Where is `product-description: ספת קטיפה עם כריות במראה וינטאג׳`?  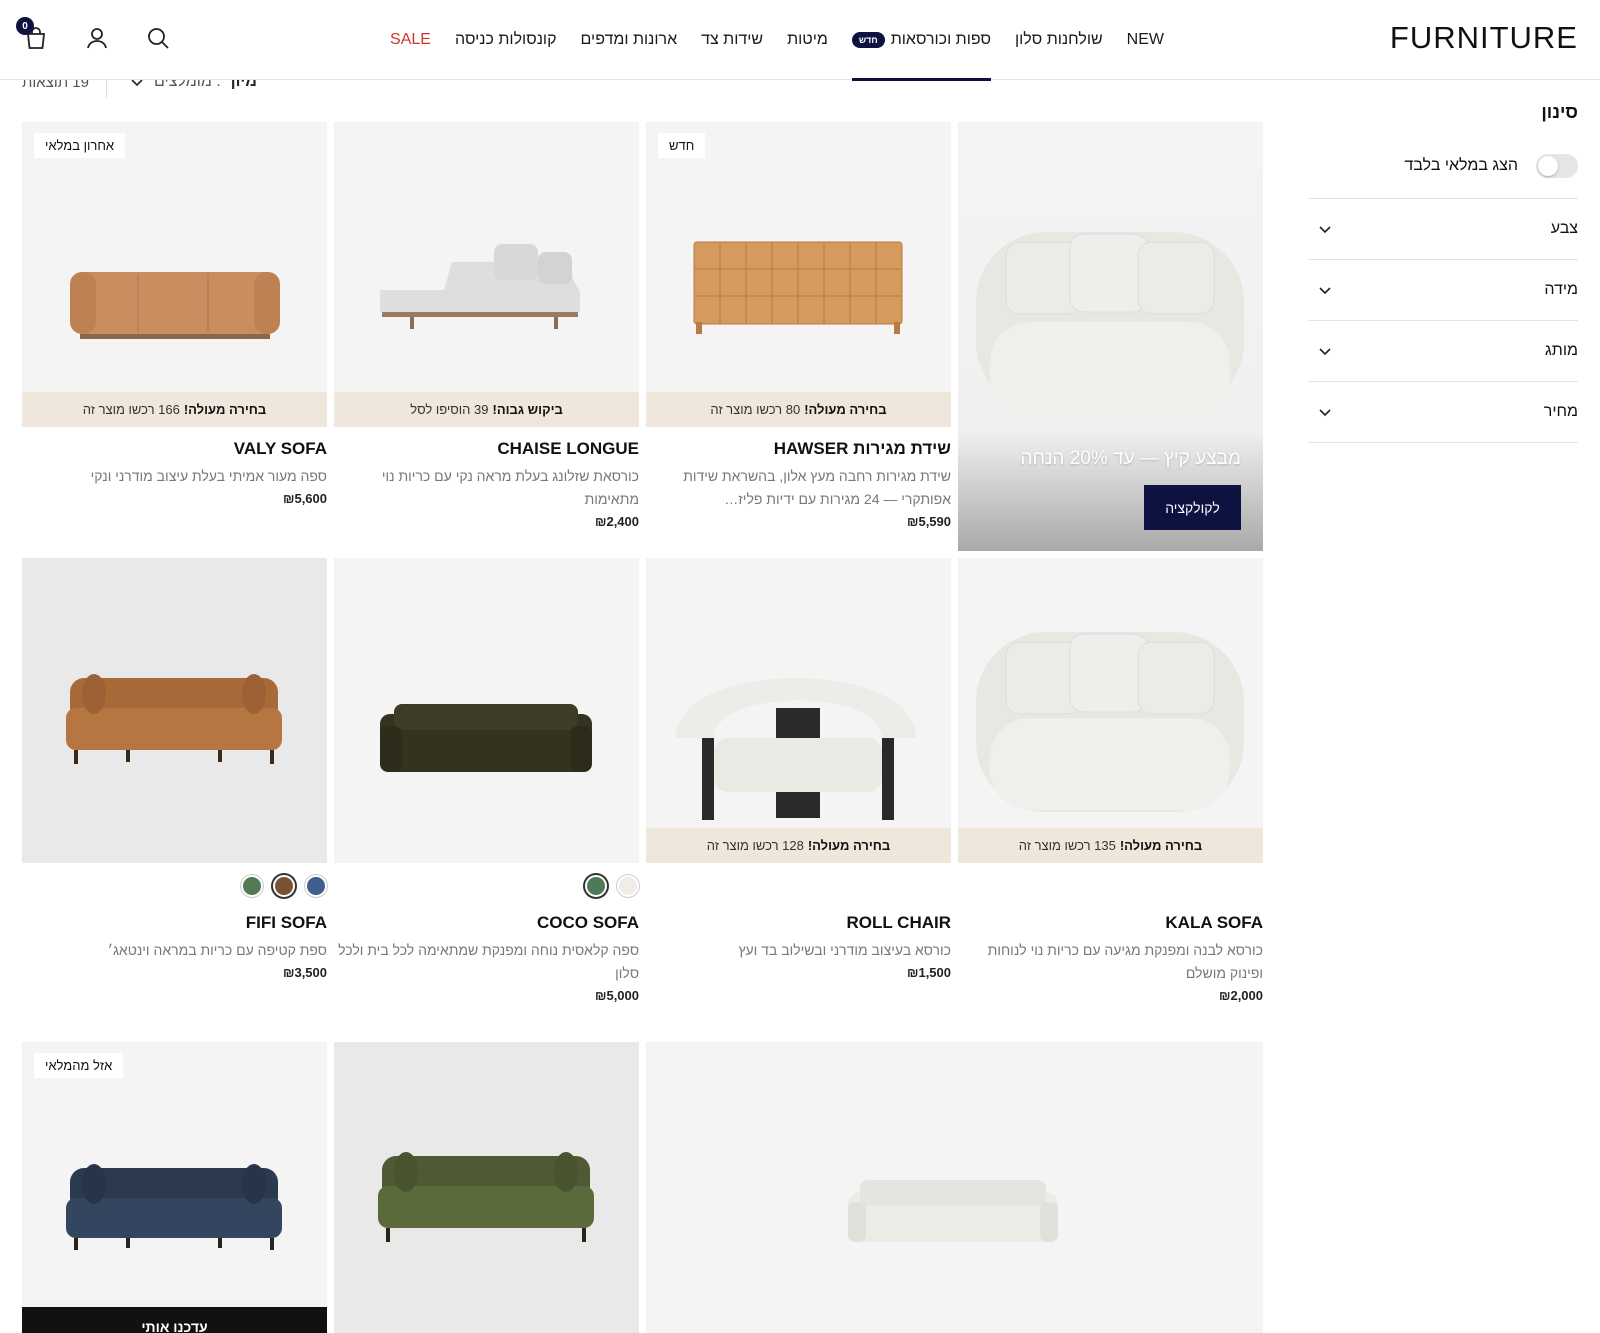 product-description: ספת קטיפה עם כריות במראה וינטאג׳ is located at coordinates (217, 950).